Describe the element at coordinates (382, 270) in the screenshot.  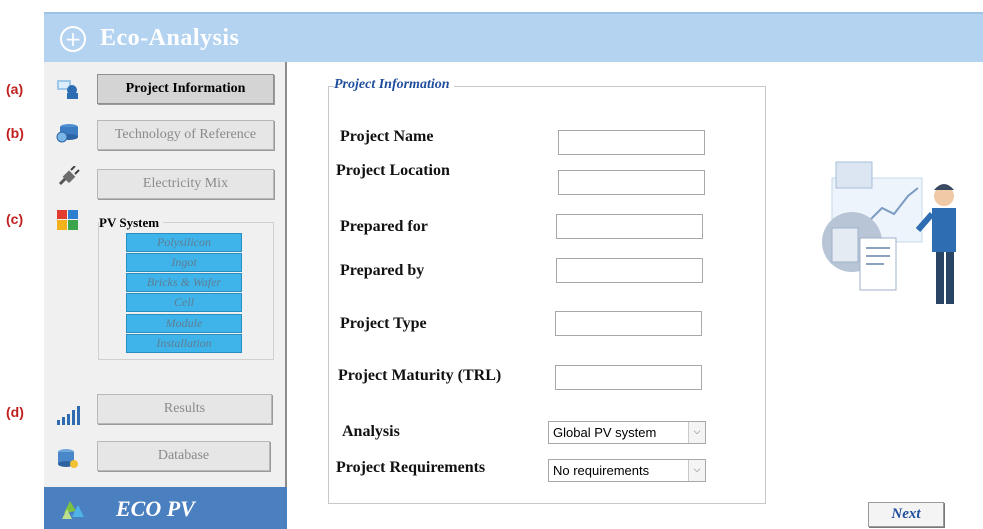
I see `field-label-prepared-by: Prepared by` at that location.